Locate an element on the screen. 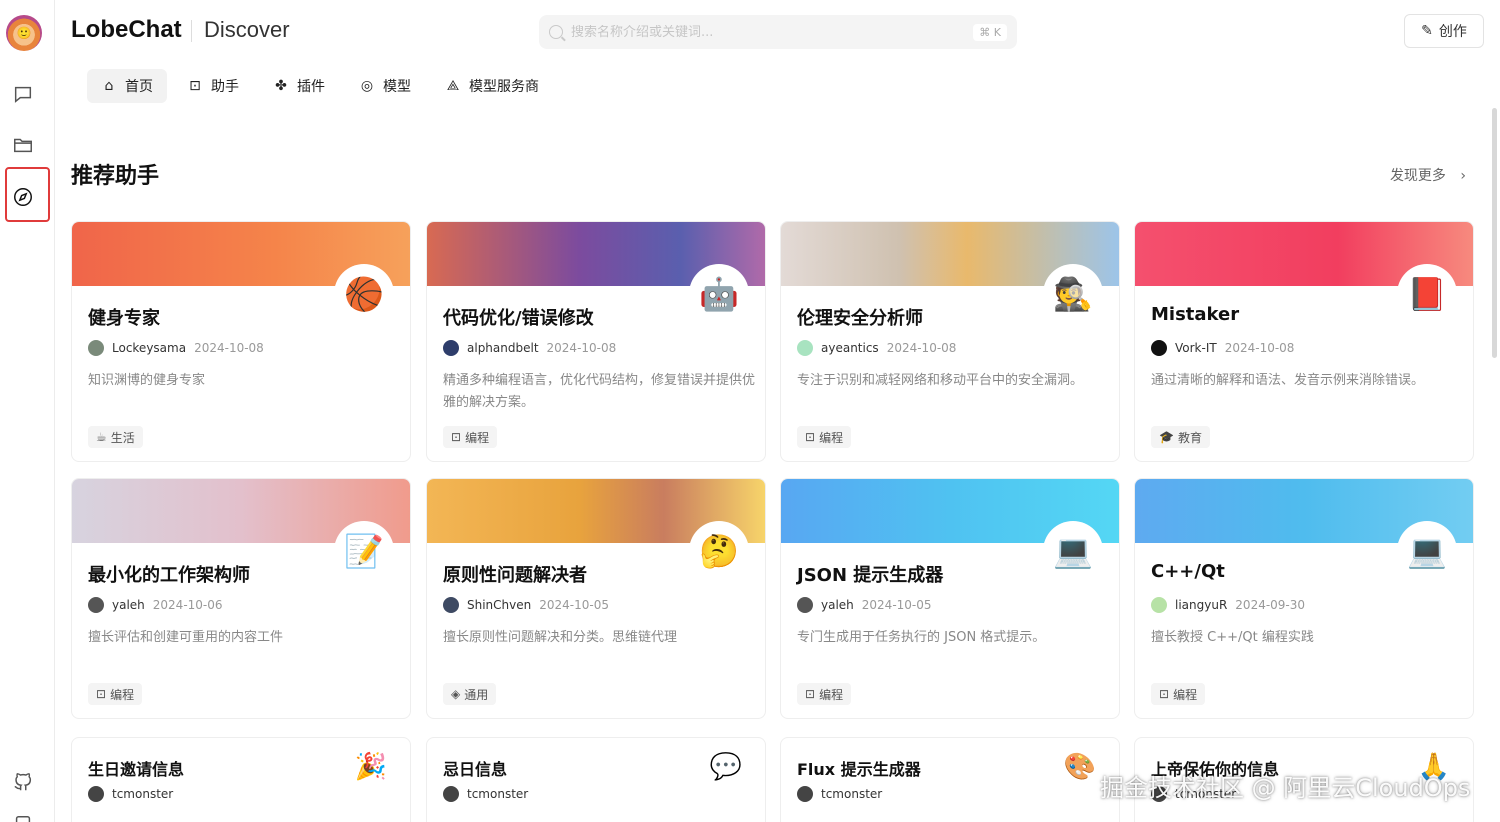  tab-label: 模型 is located at coordinates (397, 87).